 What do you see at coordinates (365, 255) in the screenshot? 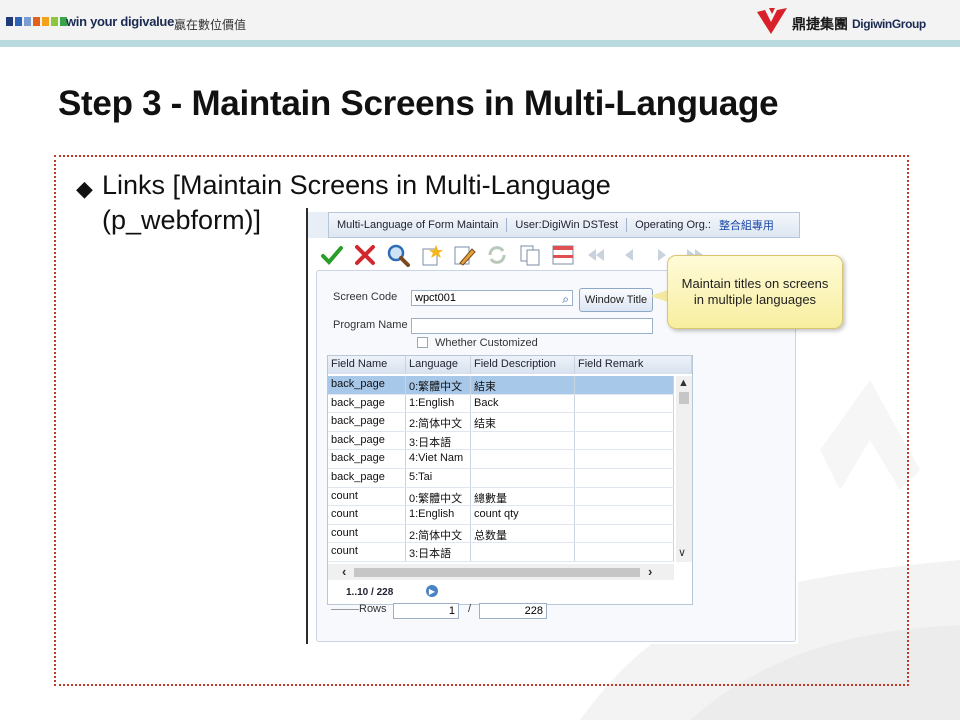
I see `cancel-button` at bounding box center [365, 255].